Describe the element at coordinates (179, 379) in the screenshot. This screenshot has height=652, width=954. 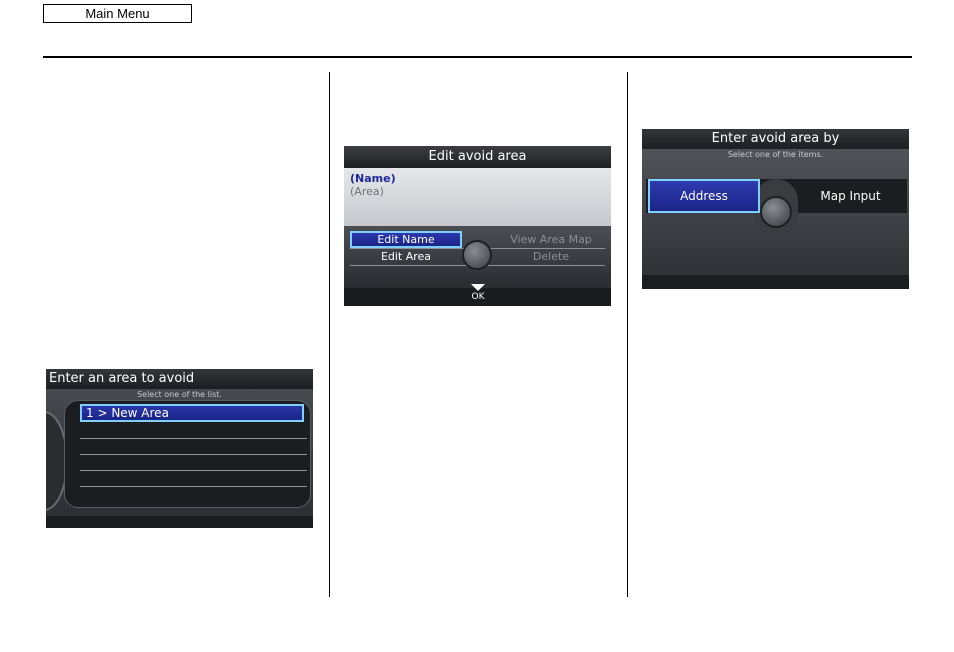
I see `screen-title: Enter an area to avoid` at that location.